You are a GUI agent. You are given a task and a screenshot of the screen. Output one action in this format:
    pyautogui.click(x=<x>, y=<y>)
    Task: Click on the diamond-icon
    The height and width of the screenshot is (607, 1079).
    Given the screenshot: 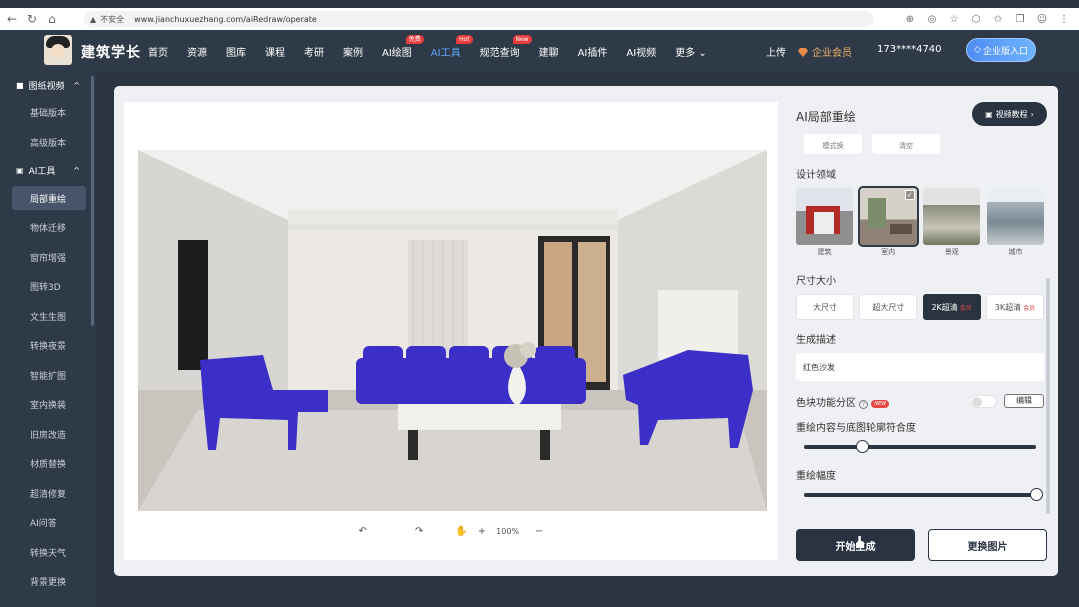 What is the action you would take?
    pyautogui.click(x=803, y=52)
    